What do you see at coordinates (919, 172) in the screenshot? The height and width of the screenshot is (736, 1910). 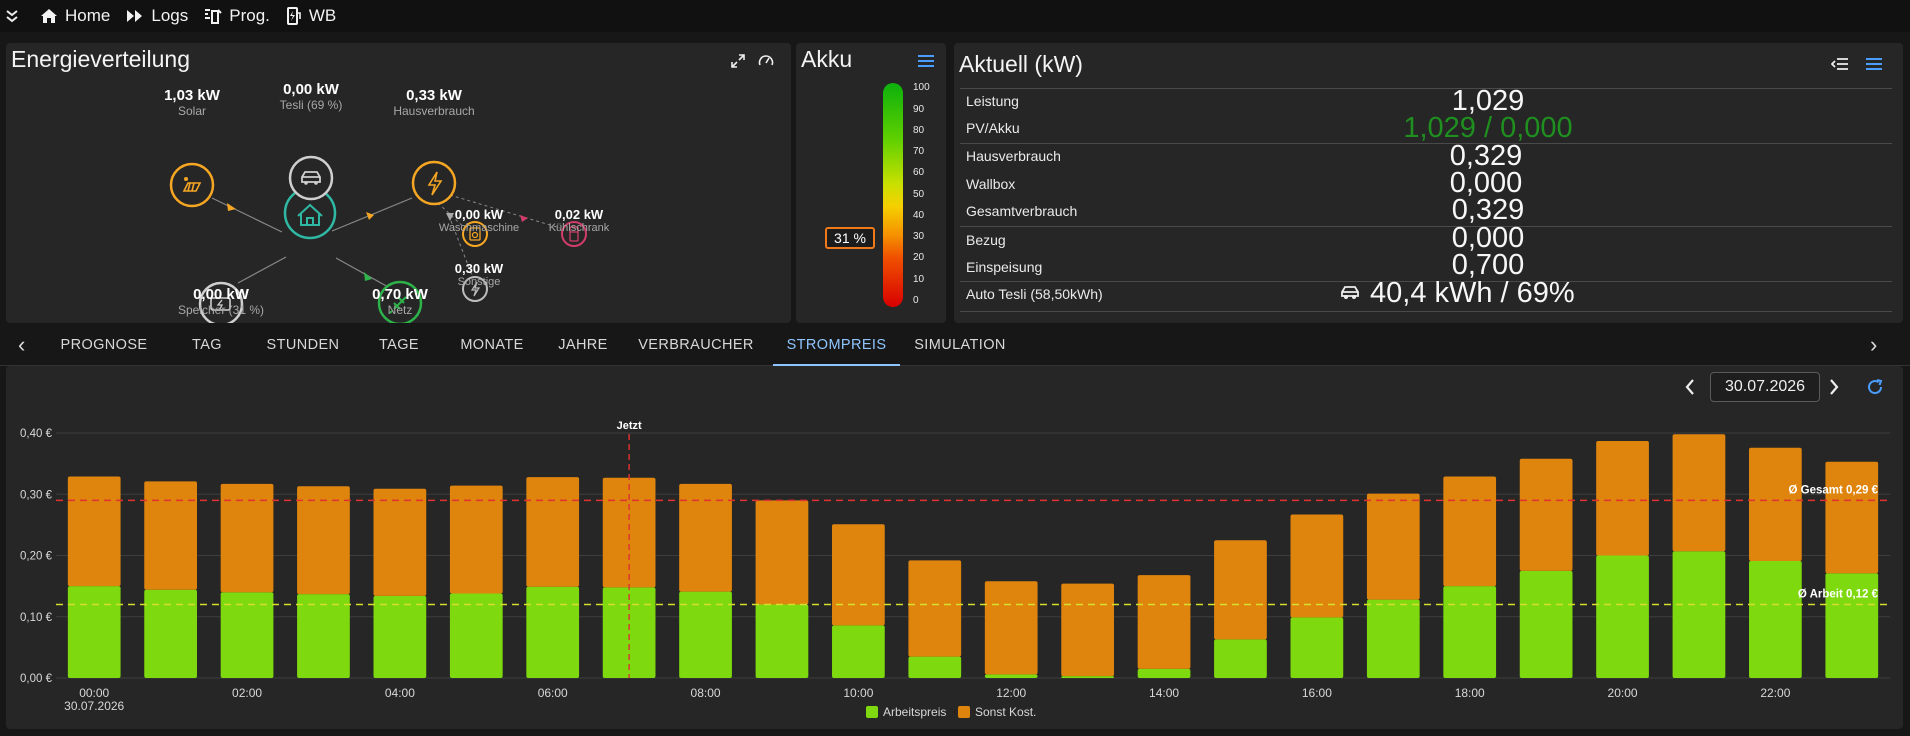 I see `akku-scale-60: 60` at bounding box center [919, 172].